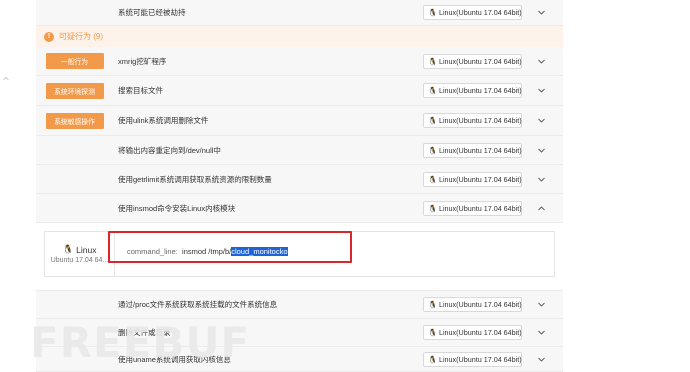  What do you see at coordinates (86, 249) in the screenshot?
I see `os-name: Linux` at bounding box center [86, 249].